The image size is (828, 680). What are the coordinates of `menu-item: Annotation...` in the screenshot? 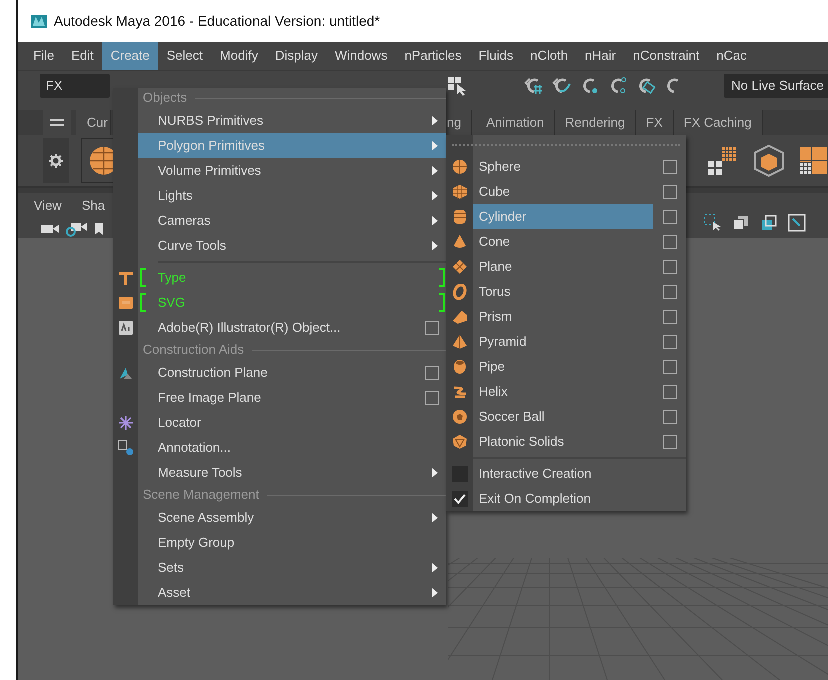 It's located at (278, 447).